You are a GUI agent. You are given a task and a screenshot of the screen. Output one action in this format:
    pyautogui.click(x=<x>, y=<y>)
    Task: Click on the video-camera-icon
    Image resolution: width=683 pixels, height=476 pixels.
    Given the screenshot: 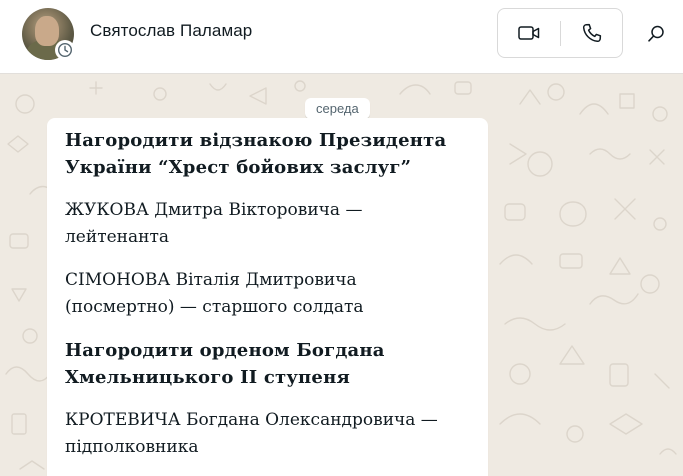 What is the action you would take?
    pyautogui.click(x=529, y=33)
    